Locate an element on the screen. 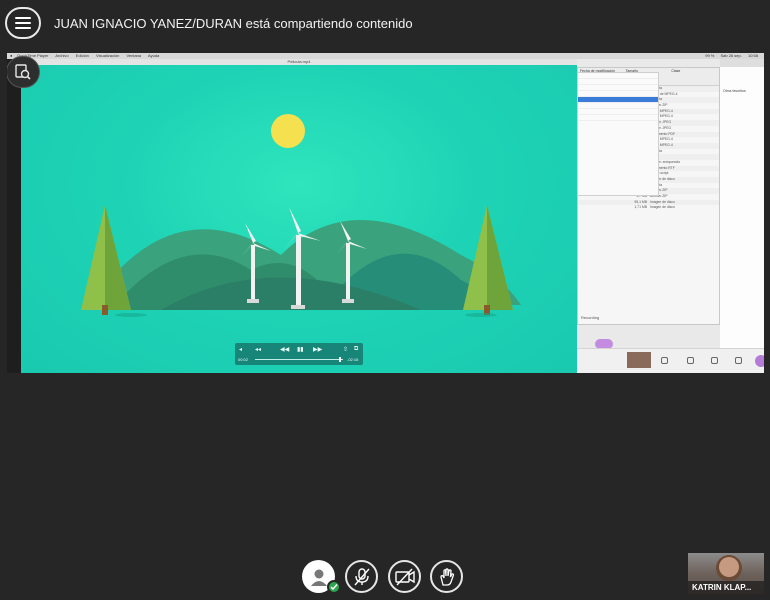 This screenshot has height=600, width=770. bookmarks-link: Otros favoritos is located at coordinates (734, 91).